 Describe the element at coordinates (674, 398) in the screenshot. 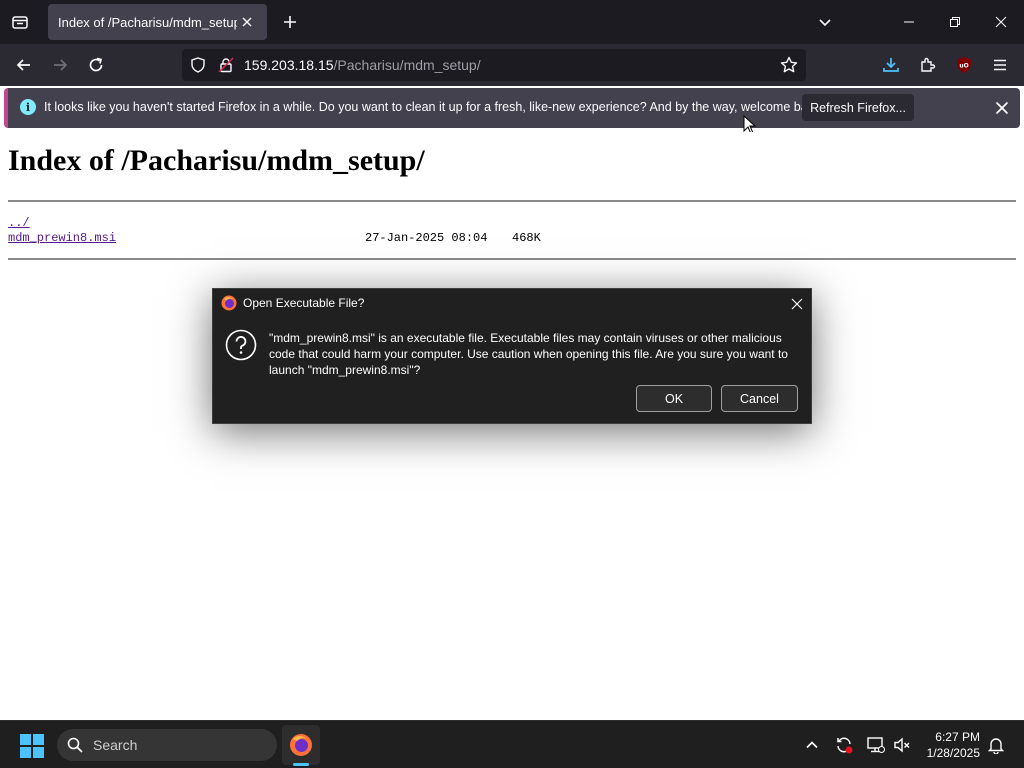

I see `ok-button: OK` at that location.